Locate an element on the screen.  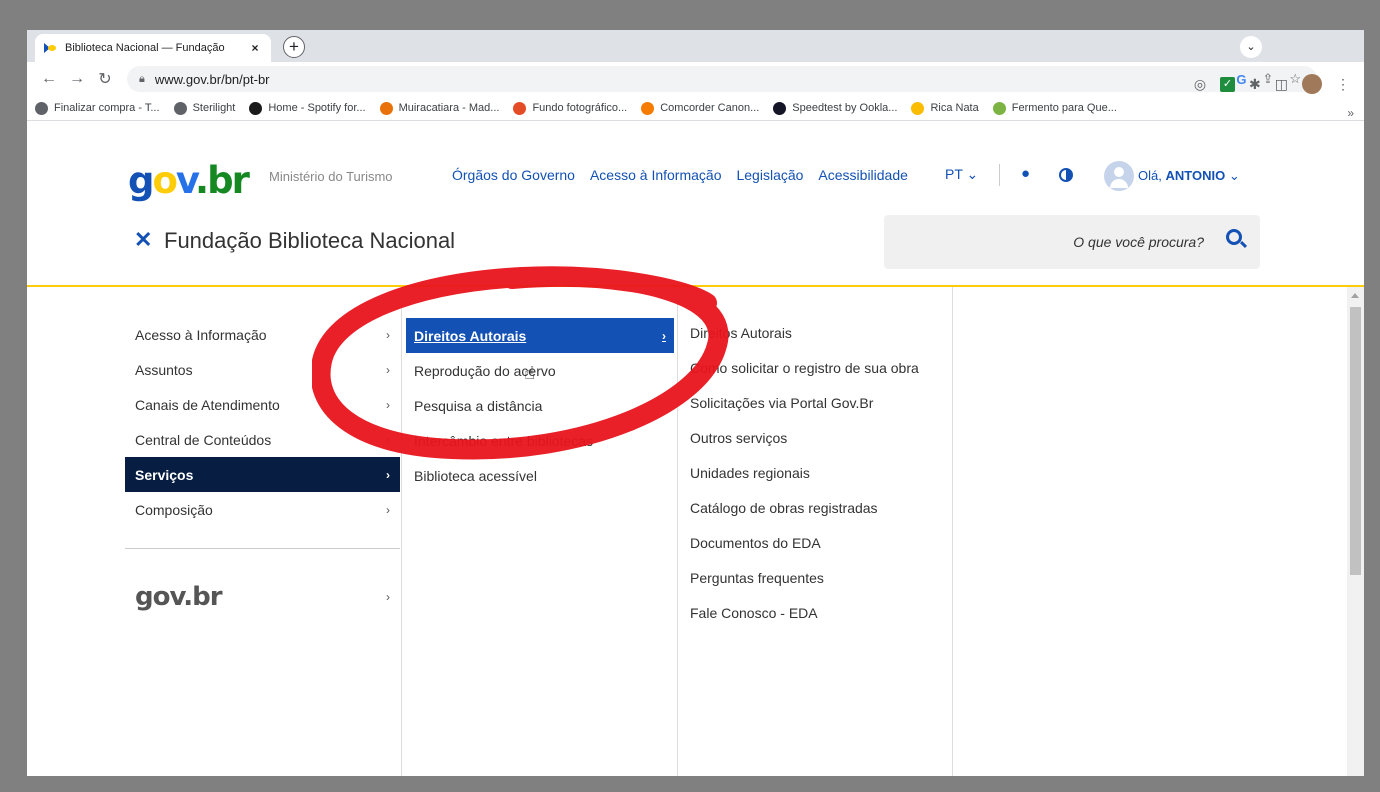
menu-item-level1: Acesso à Informação › is located at coordinates (262, 334).